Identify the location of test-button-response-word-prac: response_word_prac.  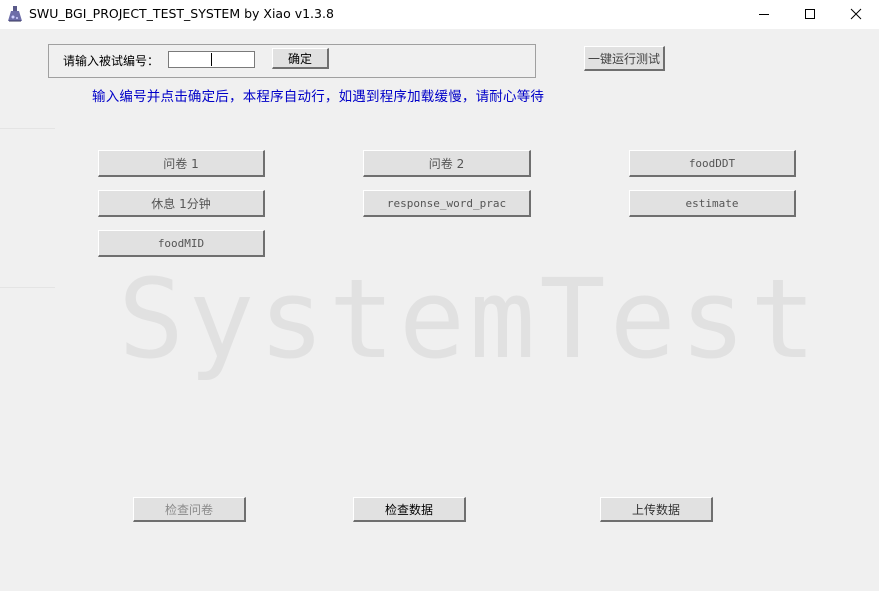
(447, 203).